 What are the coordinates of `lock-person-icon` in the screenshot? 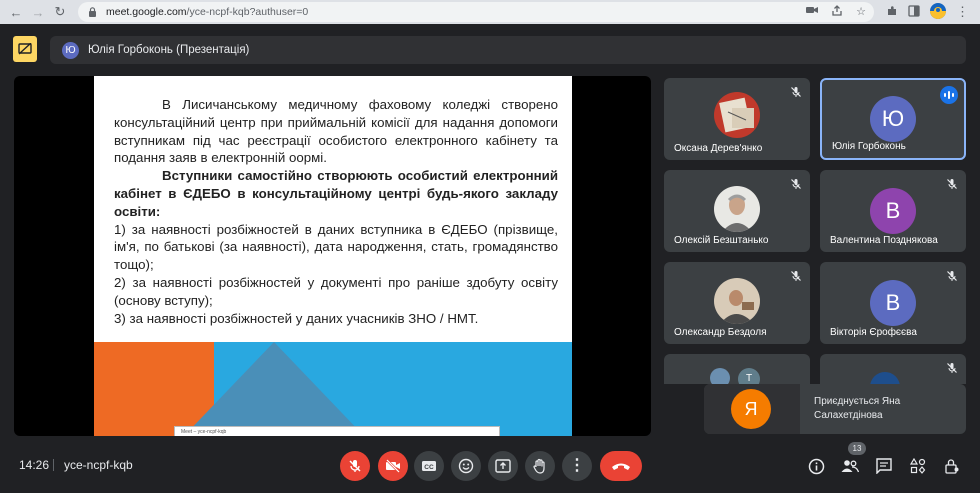 It's located at (952, 466).